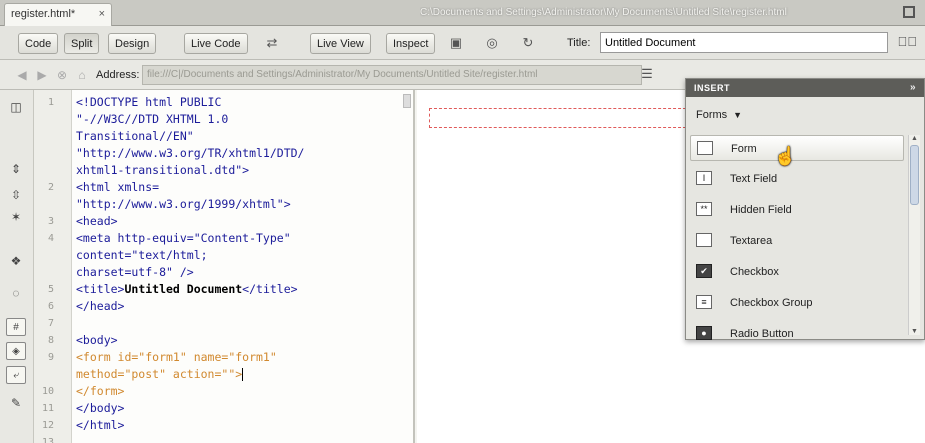 The image size is (925, 443). I want to click on home-icon: ⌂, so click(82, 75).